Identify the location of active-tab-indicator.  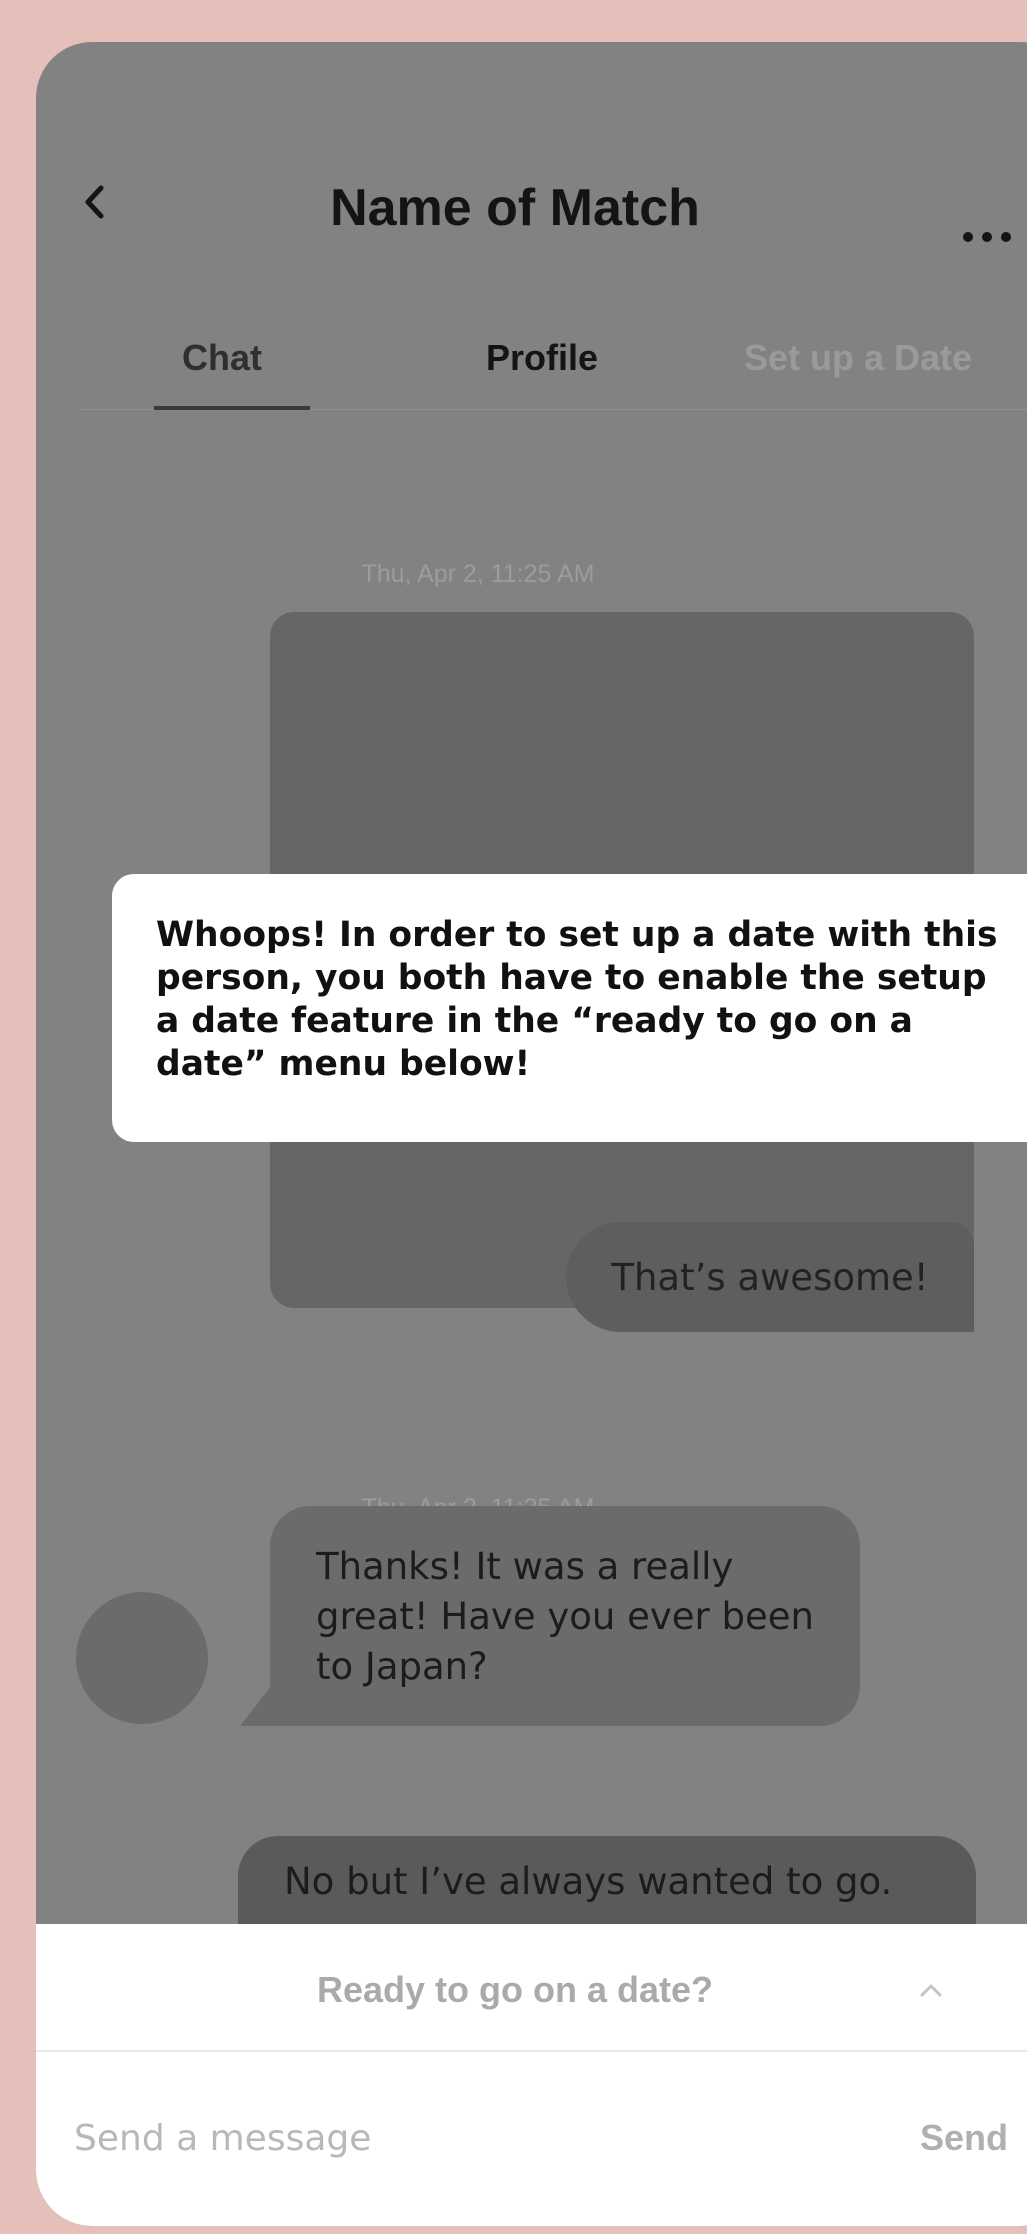
(232, 408).